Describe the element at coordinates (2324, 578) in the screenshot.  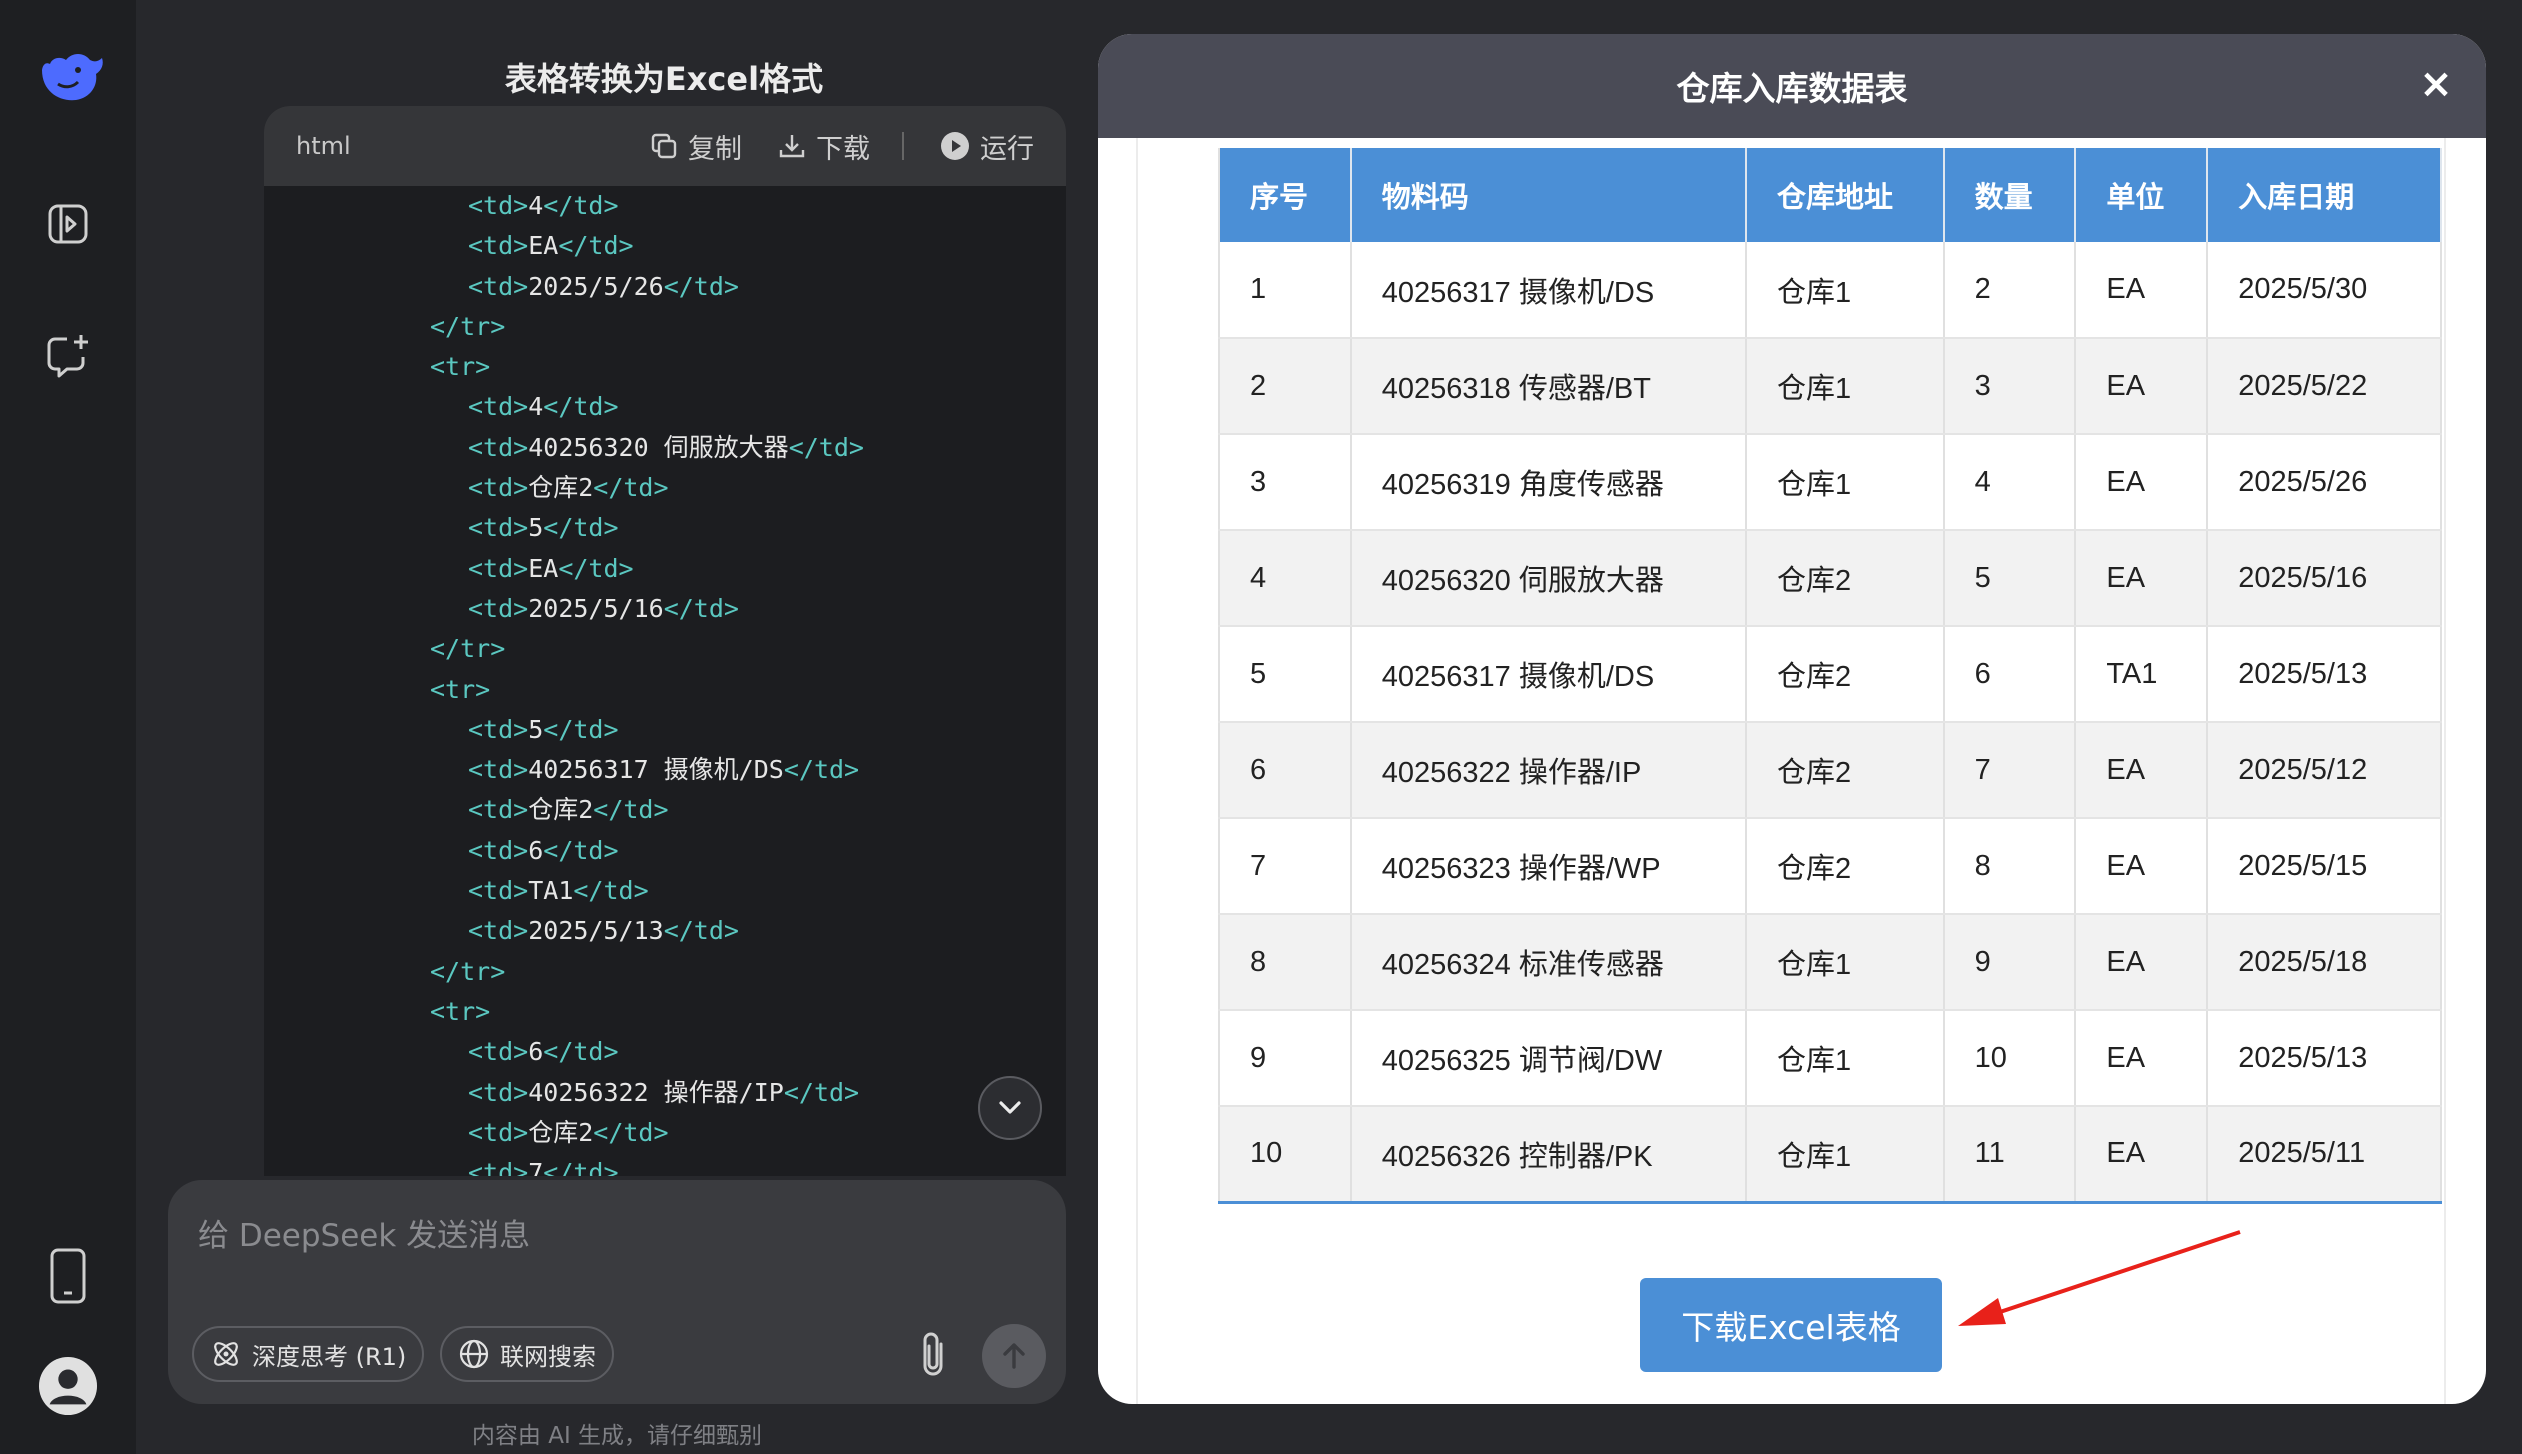
I see `table-cell: 2025/5/16` at that location.